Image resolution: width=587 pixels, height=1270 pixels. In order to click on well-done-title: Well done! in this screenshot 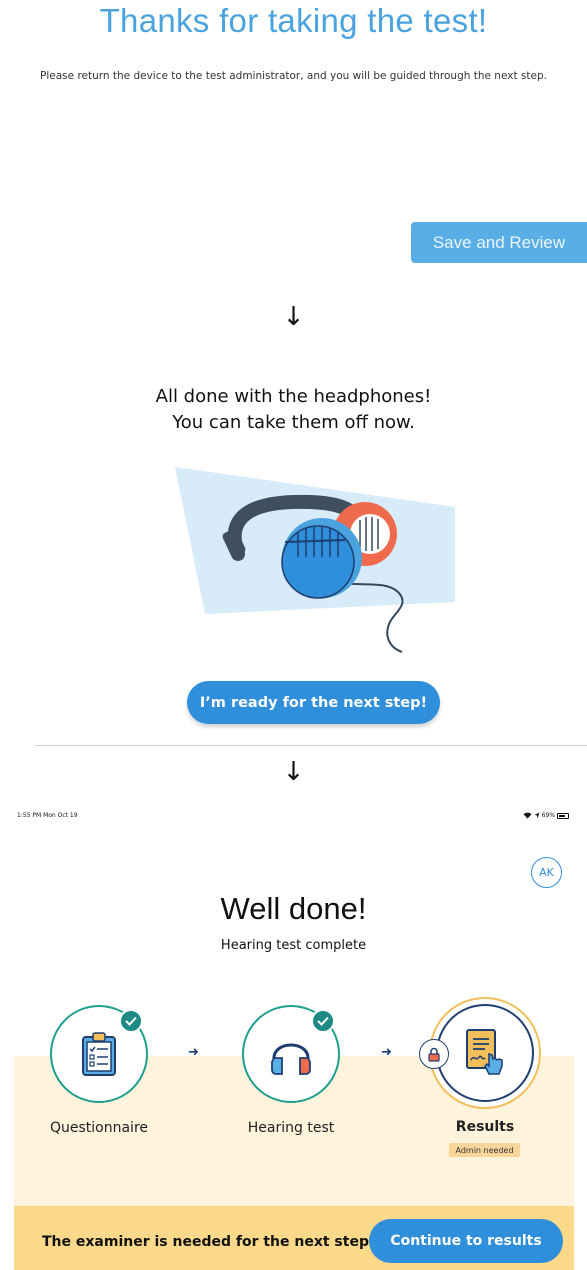, I will do `click(293, 908)`.